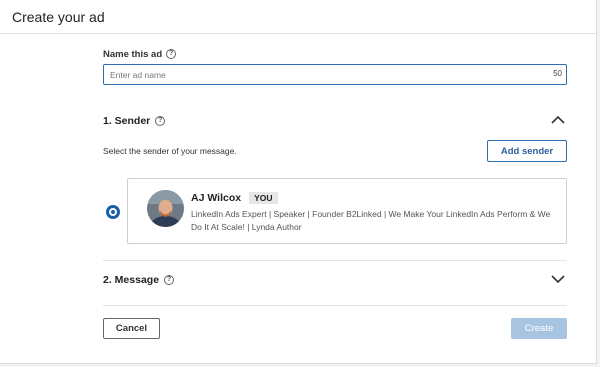 This screenshot has height=367, width=600. Describe the element at coordinates (170, 151) in the screenshot. I see `sender-description: Select the sender of your message.` at that location.